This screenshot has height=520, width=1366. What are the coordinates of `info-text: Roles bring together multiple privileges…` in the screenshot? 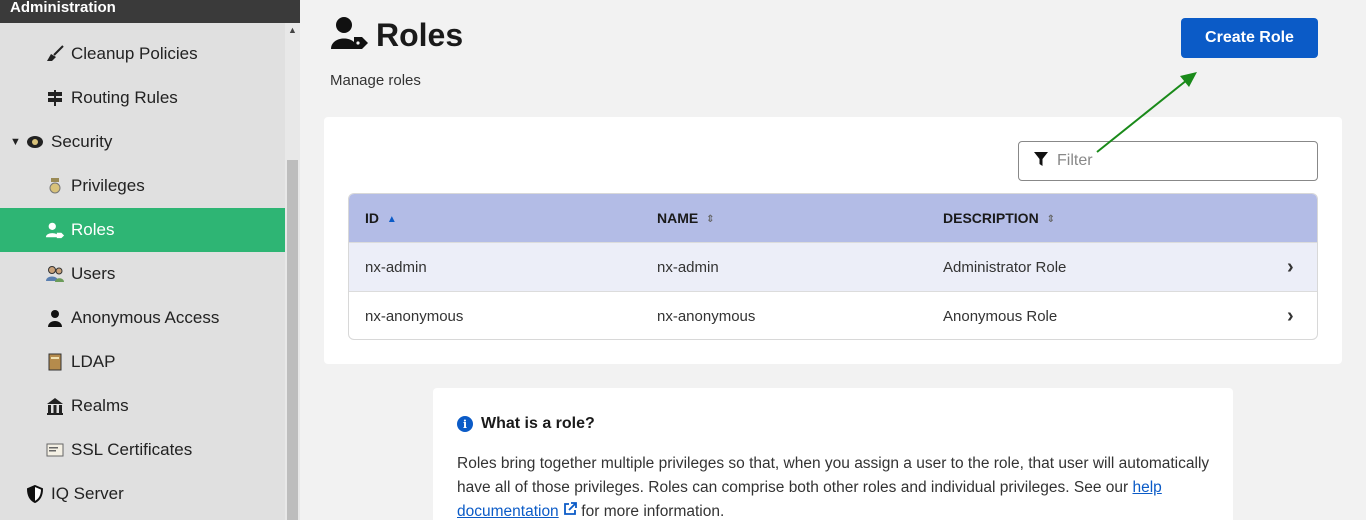 It's located at (833, 487).